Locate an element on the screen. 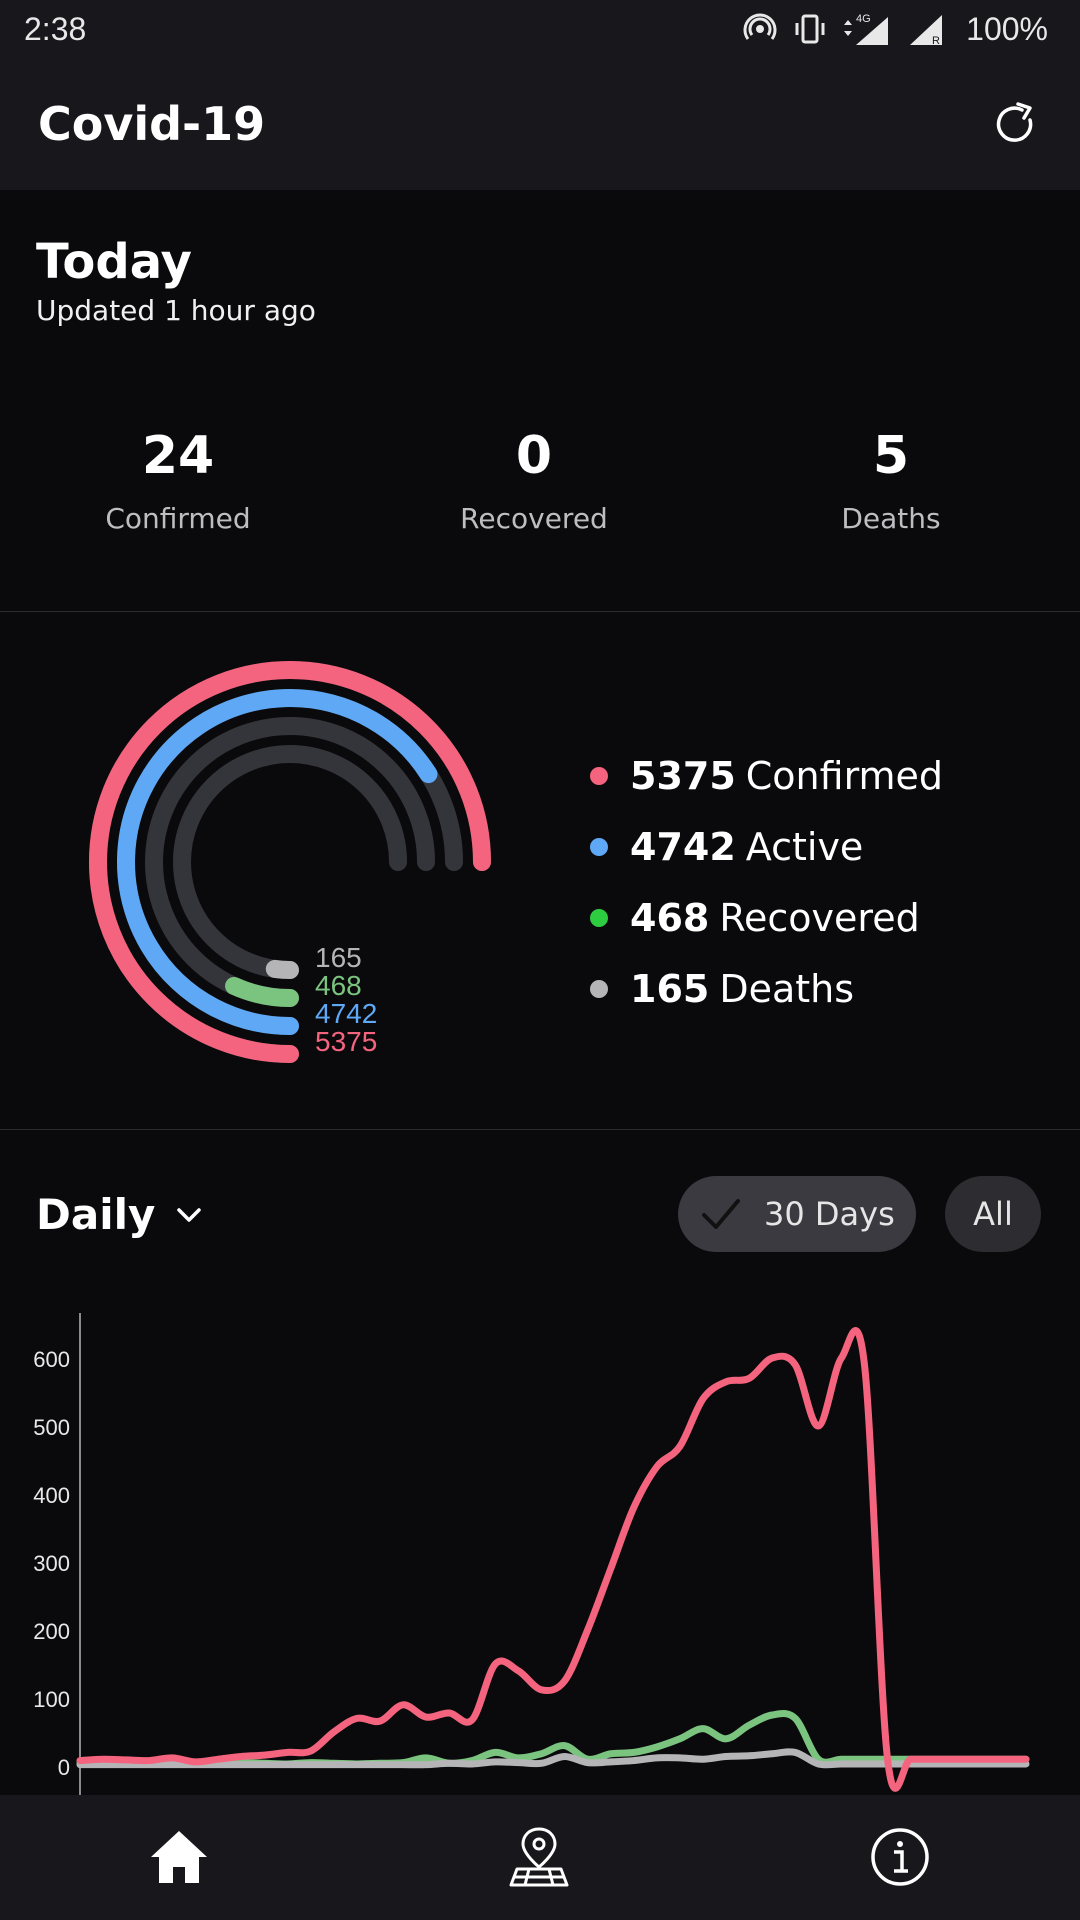 Image resolution: width=1080 pixels, height=1920 pixels. y-tick-label: 500 is located at coordinates (51, 1427).